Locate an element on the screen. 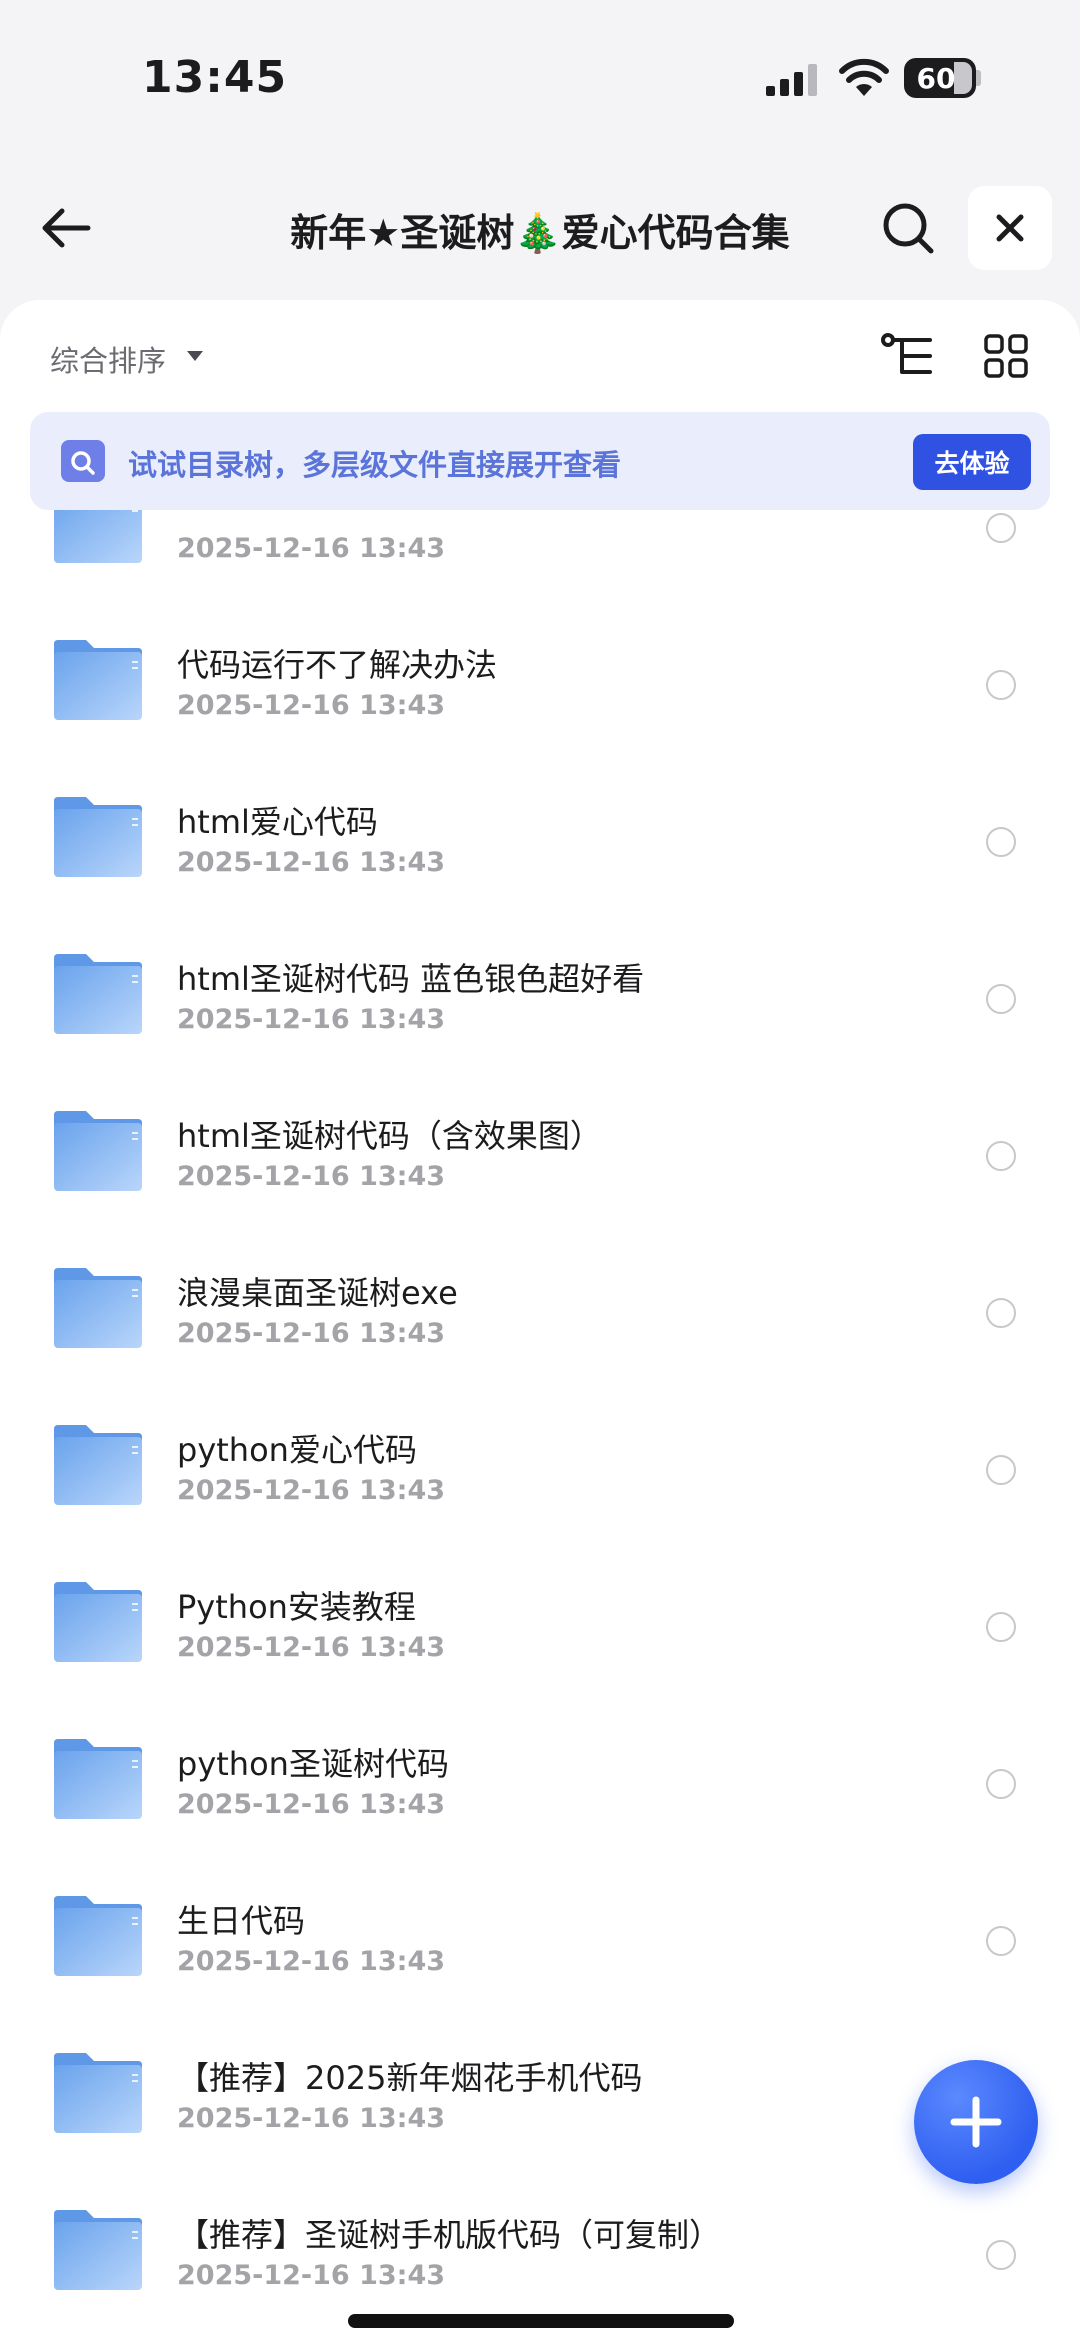 This screenshot has width=1080, height=2347. status-time: 13:45 is located at coordinates (215, 77).